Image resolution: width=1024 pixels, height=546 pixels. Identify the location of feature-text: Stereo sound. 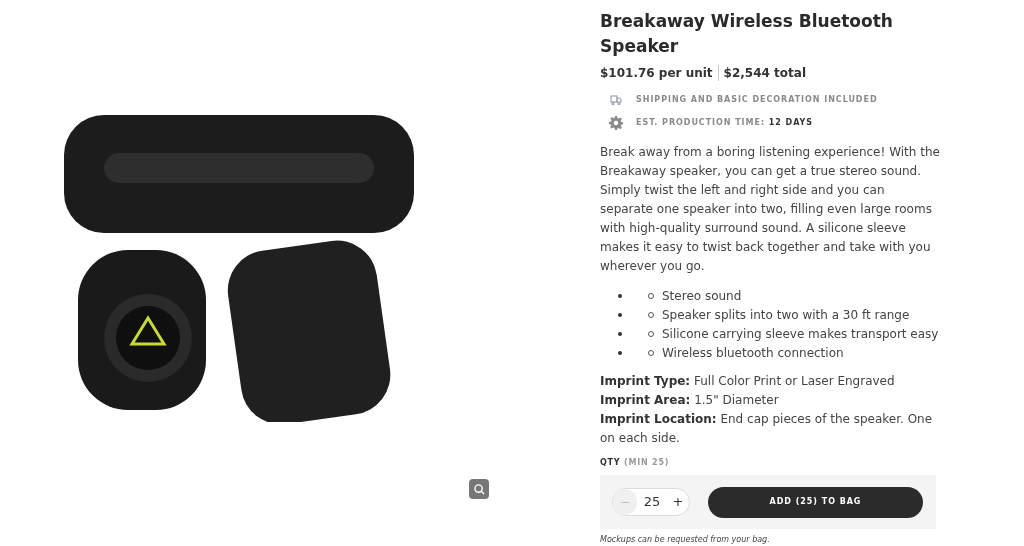
(702, 296).